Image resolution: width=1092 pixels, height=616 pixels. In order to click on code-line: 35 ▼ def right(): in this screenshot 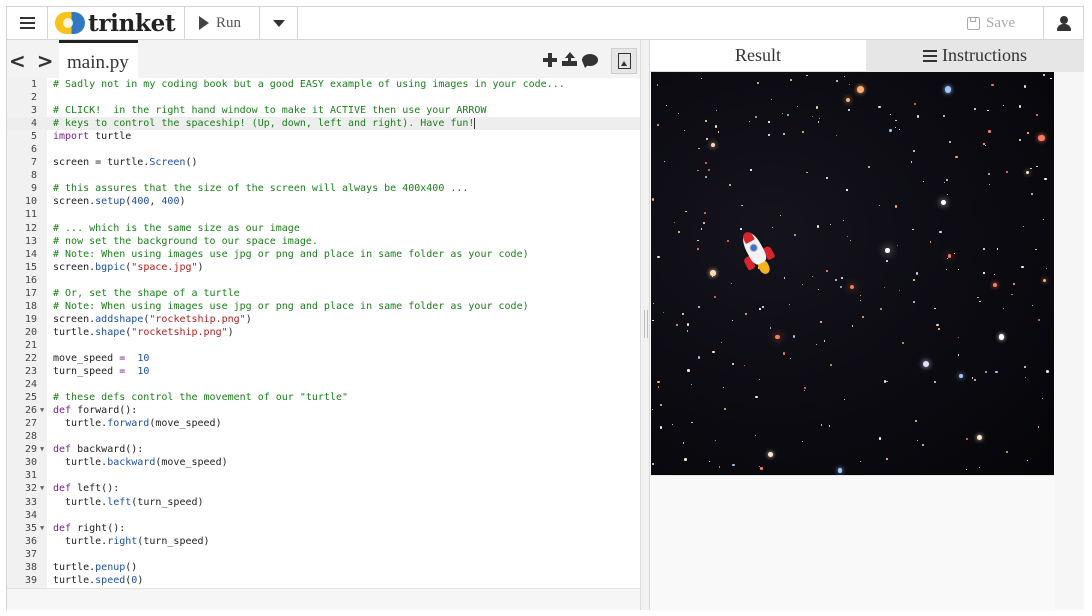, I will do `click(323, 528)`.